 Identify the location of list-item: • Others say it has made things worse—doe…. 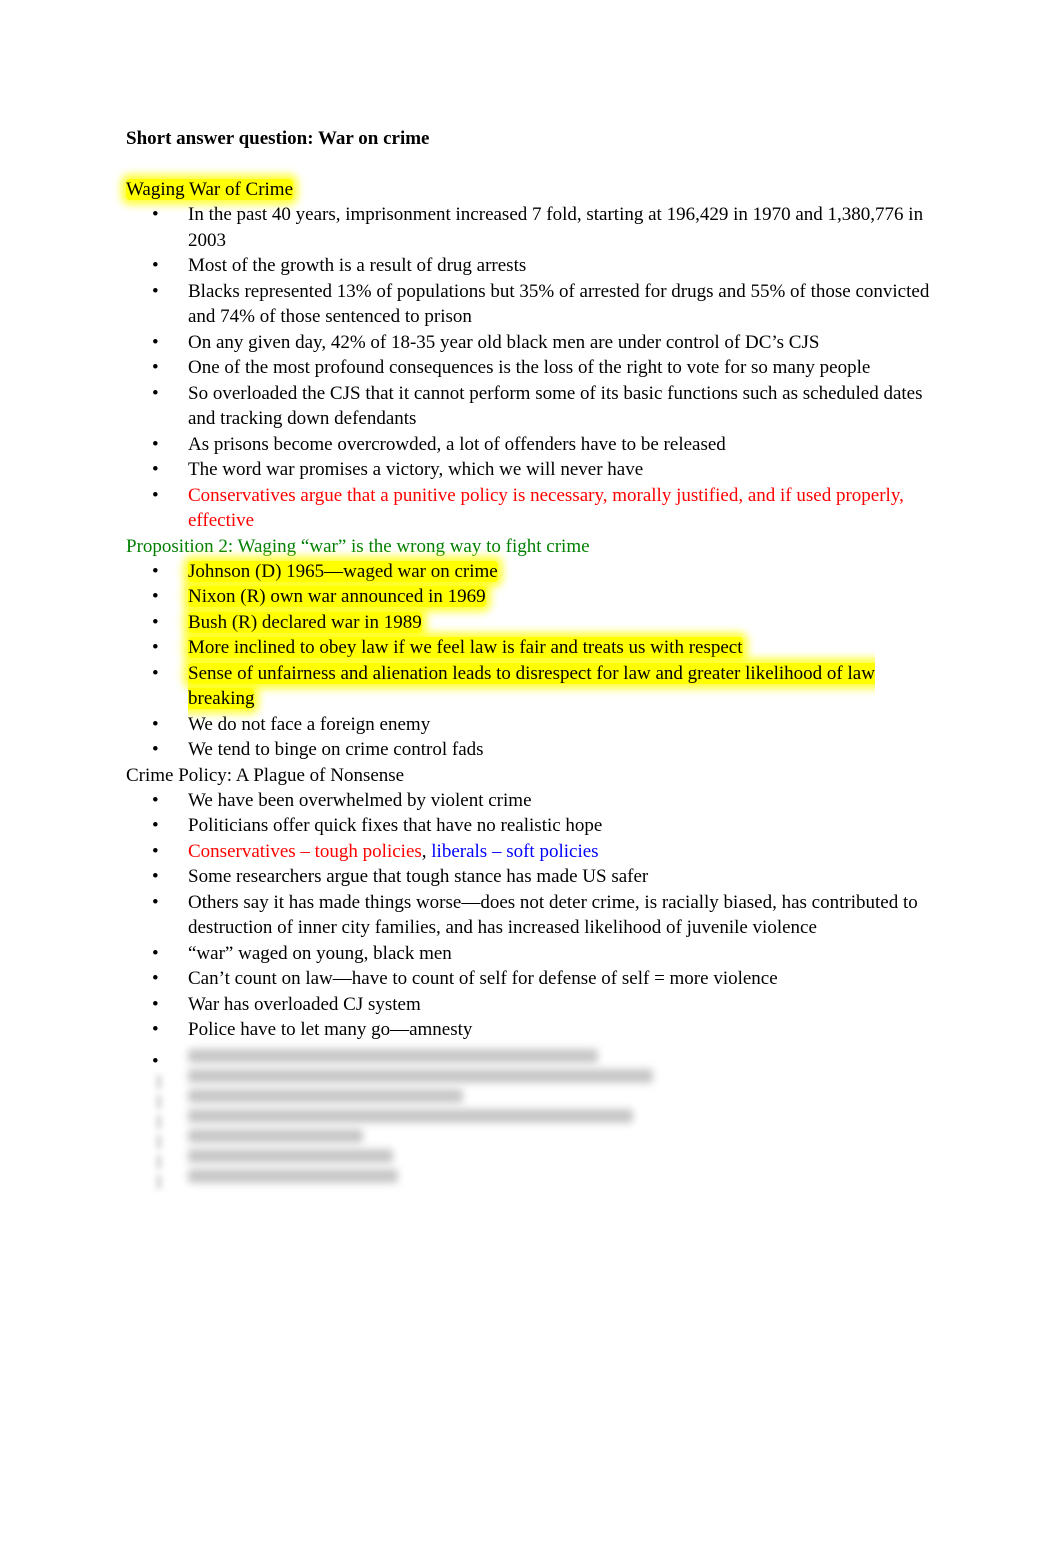
(536, 915).